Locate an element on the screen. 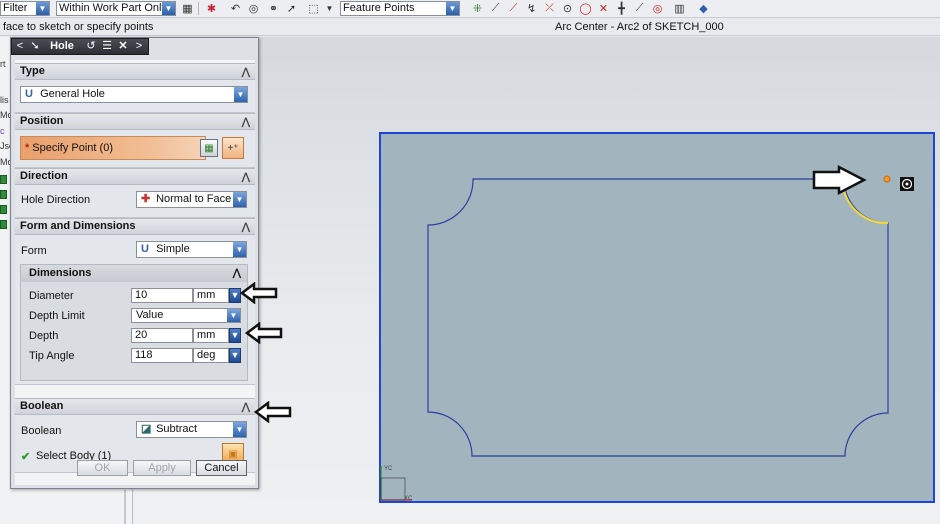 The height and width of the screenshot is (524, 940). general-hole-icon: U is located at coordinates (29, 94).